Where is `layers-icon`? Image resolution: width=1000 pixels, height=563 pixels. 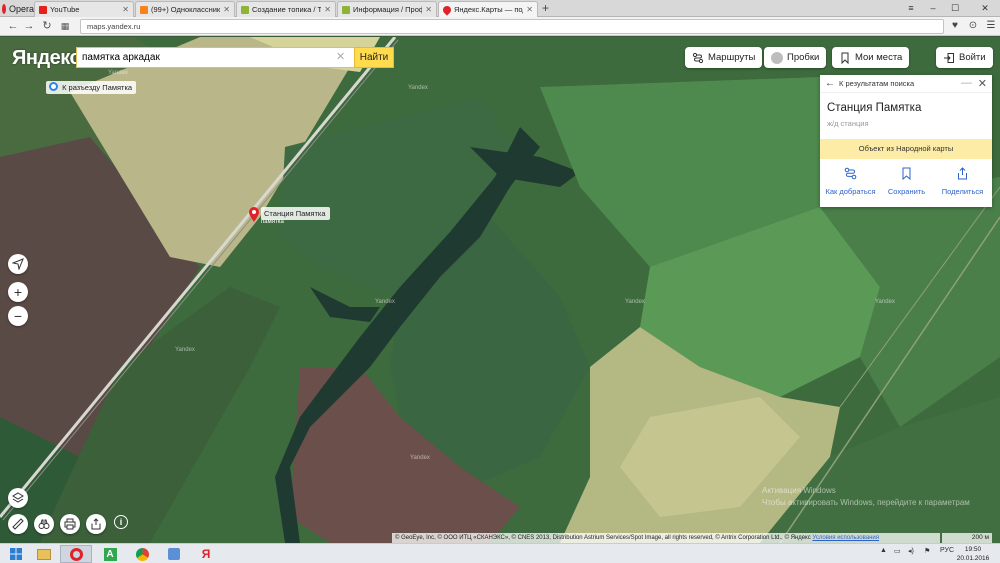
layers-icon is located at coordinates (18, 497).